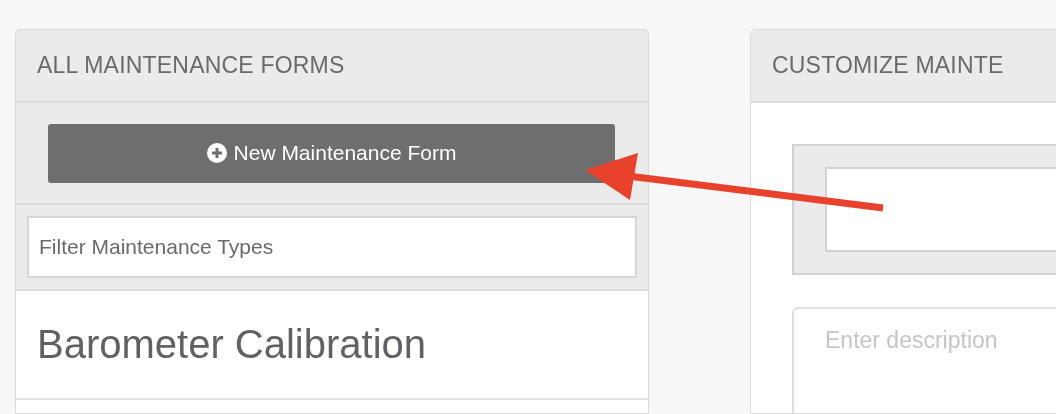 The width and height of the screenshot is (1056, 414). Describe the element at coordinates (911, 340) in the screenshot. I see `description-placeholder: Enter description` at that location.